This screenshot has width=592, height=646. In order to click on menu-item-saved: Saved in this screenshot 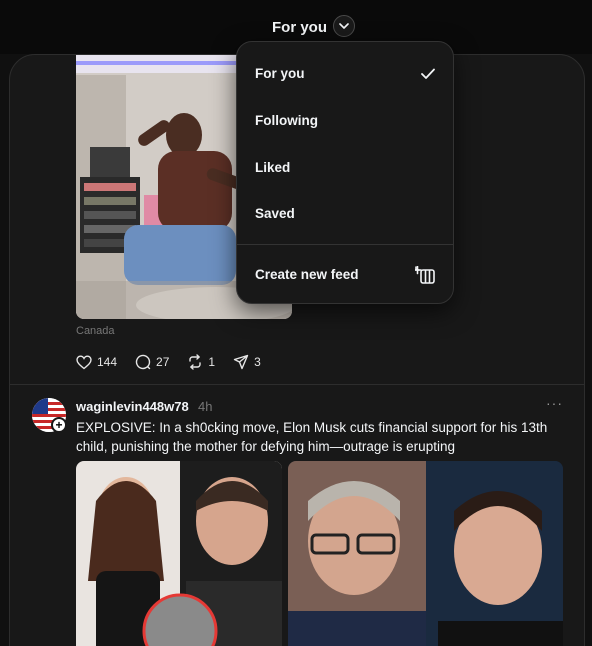, I will do `click(345, 214)`.